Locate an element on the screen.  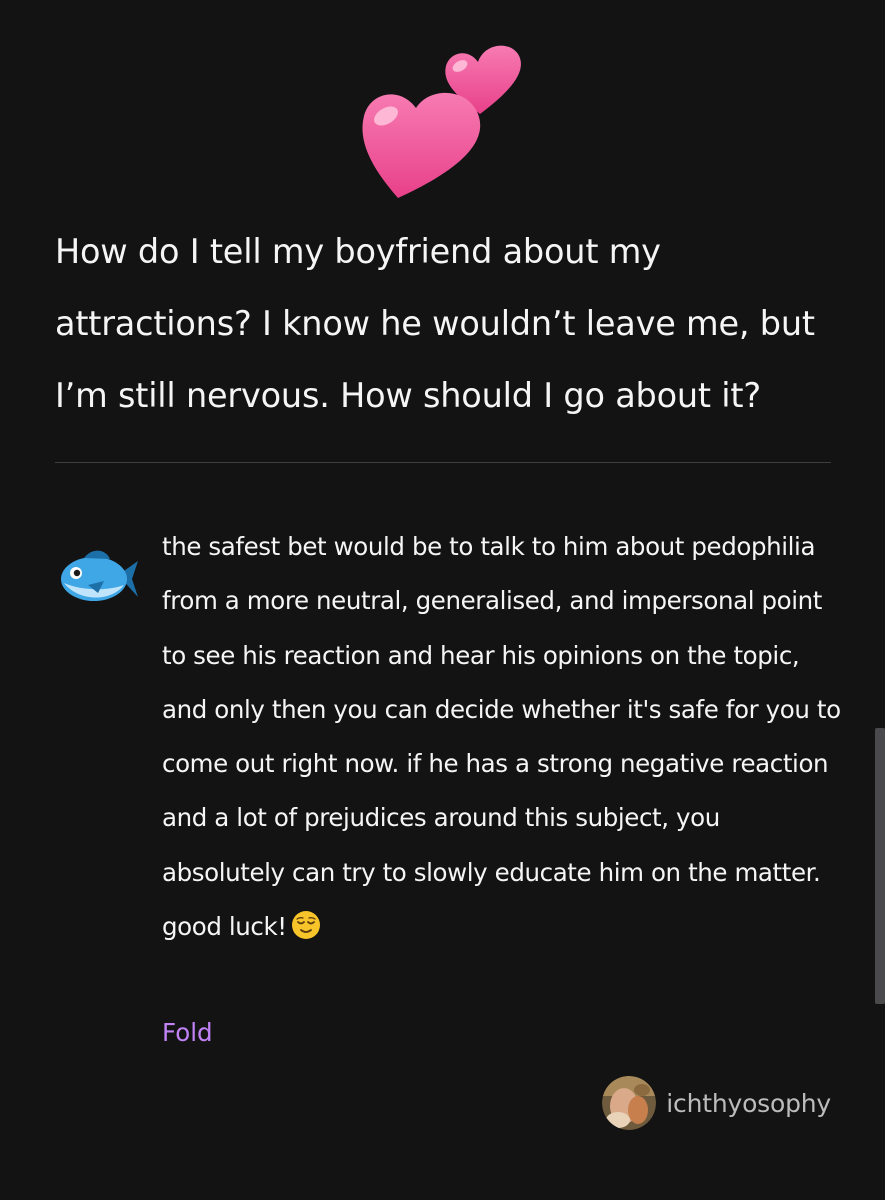
fish-icon is located at coordinates (99, 575).